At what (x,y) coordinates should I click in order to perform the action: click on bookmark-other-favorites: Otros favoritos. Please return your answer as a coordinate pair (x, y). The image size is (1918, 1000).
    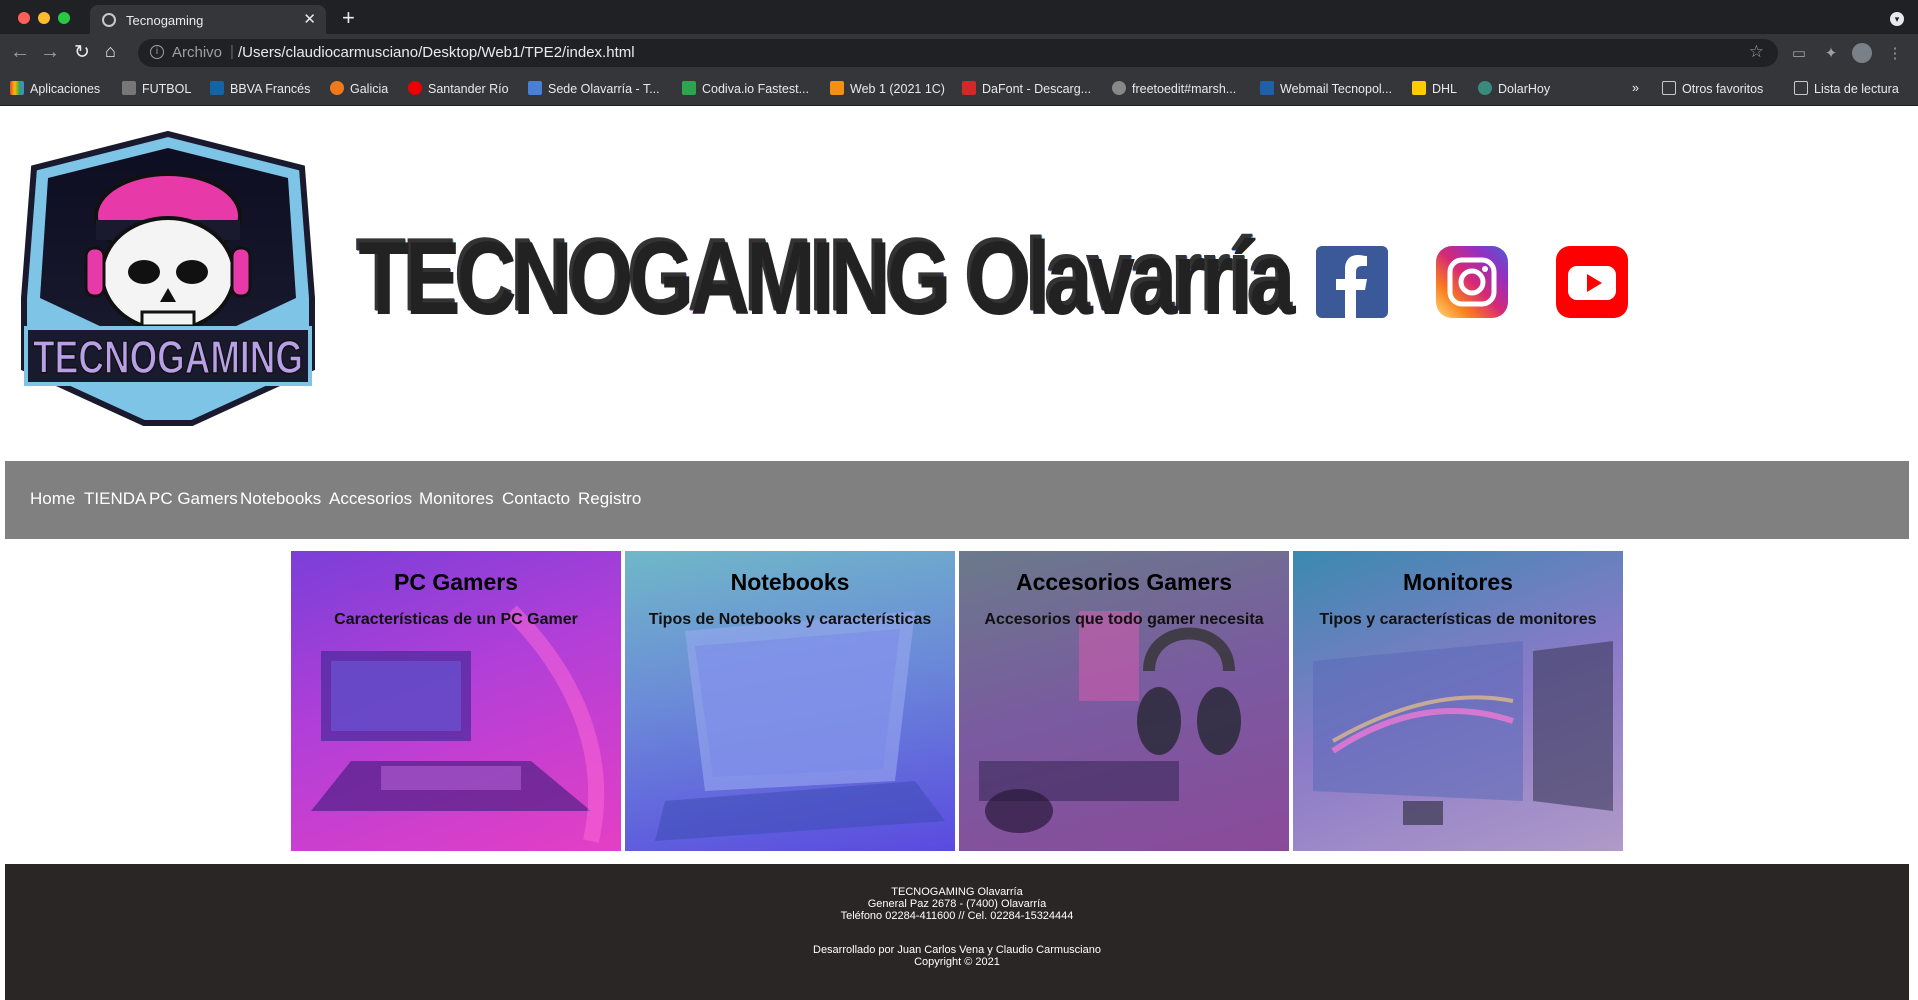
    Looking at the image, I should click on (1712, 89).